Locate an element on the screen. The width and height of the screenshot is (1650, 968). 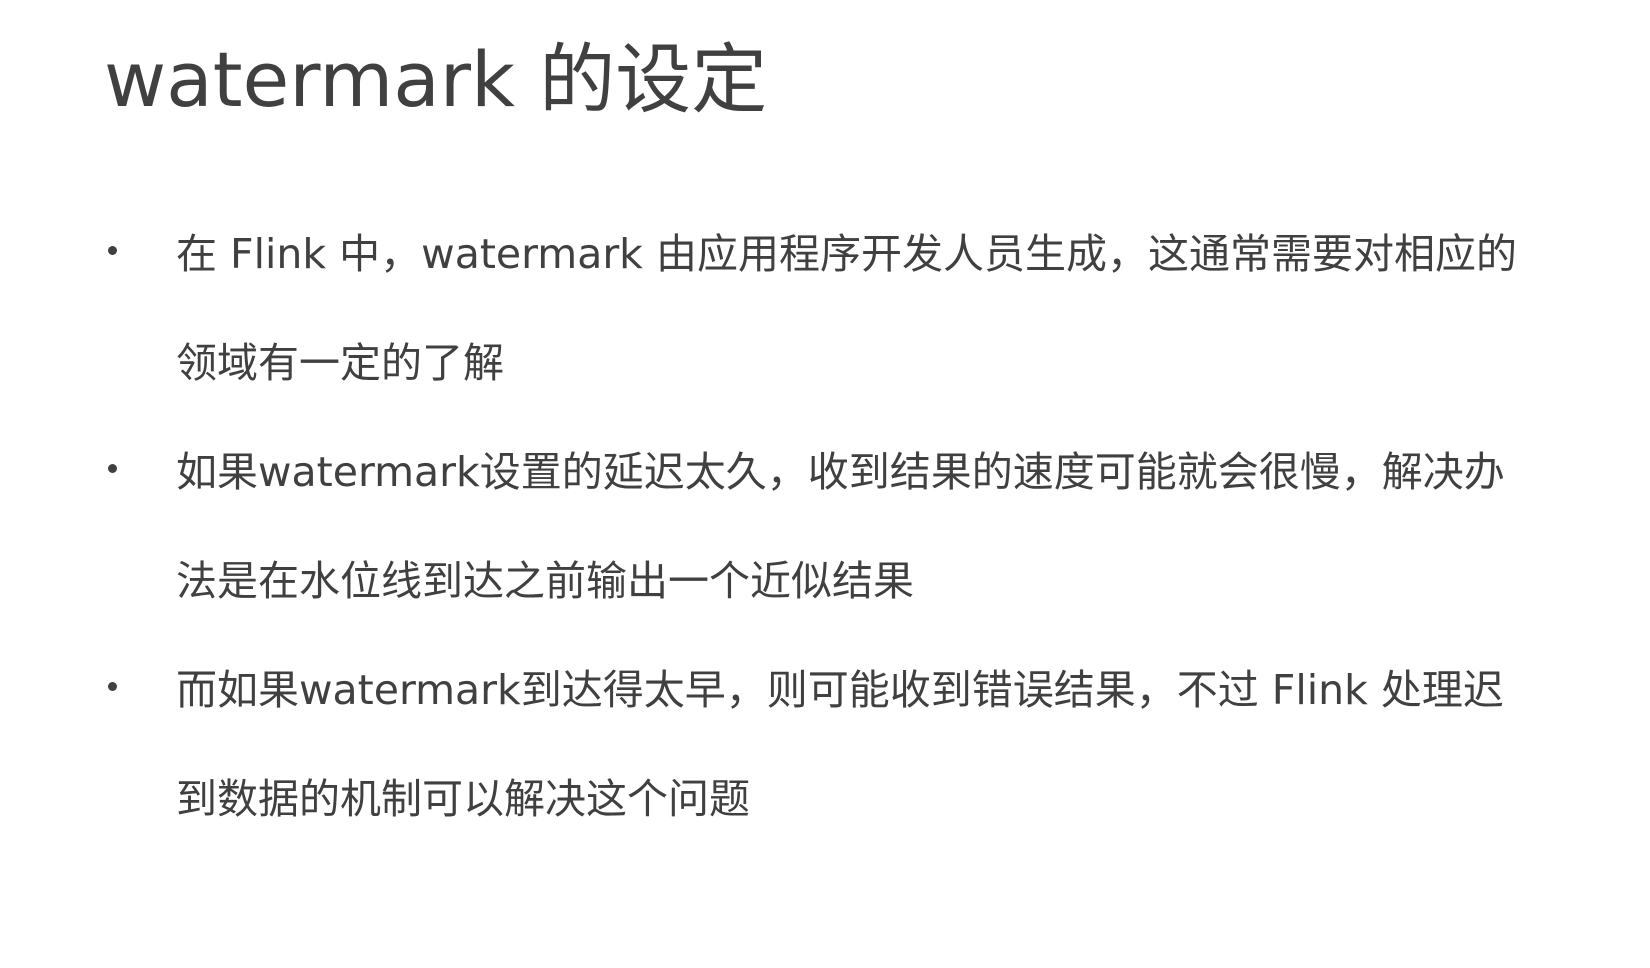
bullet-line: 而如果watermark到达得太早，则可能收到错误结果，不过 Flink 处理迟 is located at coordinates (840, 690).